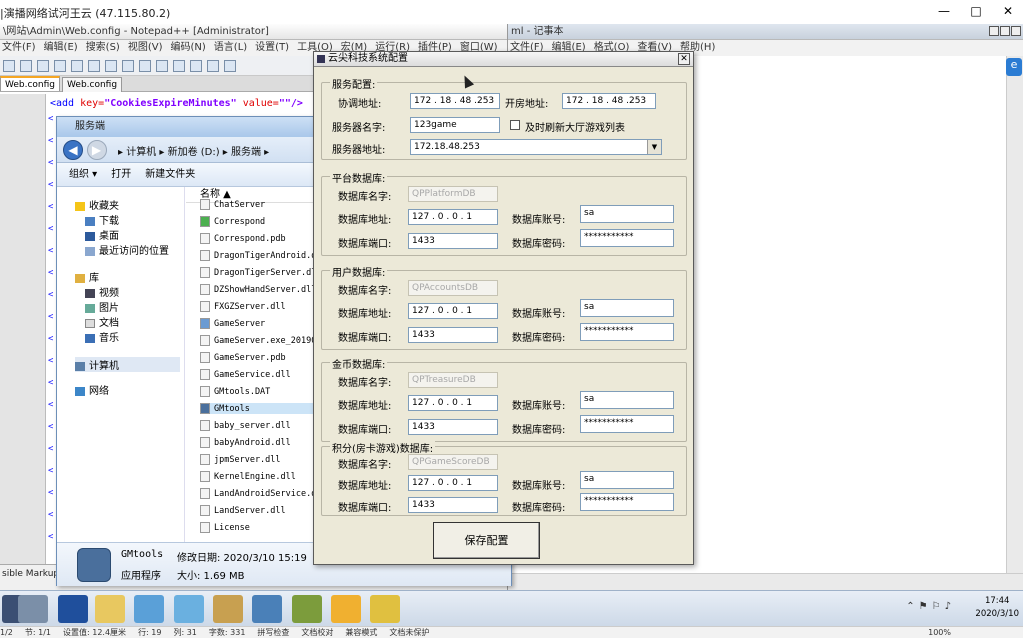 The width and height of the screenshot is (1023, 638). Describe the element at coordinates (9, 66) in the screenshot. I see `new-file-icon` at that location.